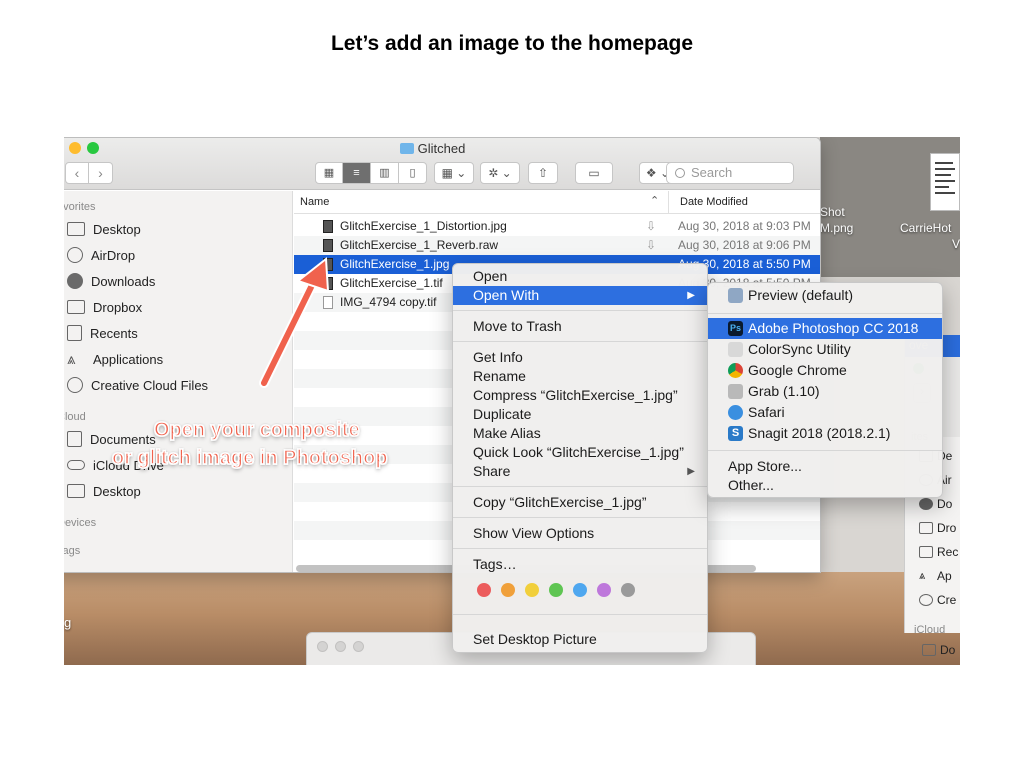 The height and width of the screenshot is (768, 1024). Describe the element at coordinates (580, 376) in the screenshot. I see `menu-item-rename: Rename` at that location.